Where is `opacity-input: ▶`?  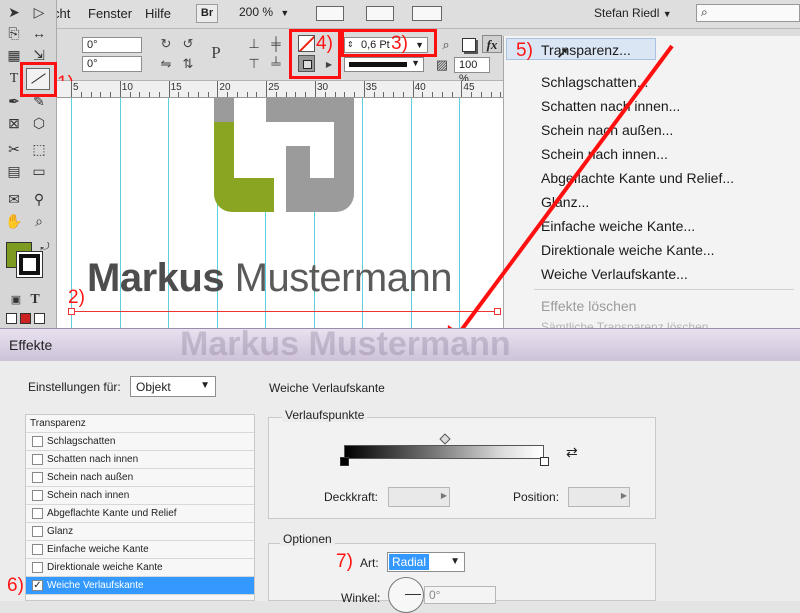 opacity-input: ▶ is located at coordinates (419, 497).